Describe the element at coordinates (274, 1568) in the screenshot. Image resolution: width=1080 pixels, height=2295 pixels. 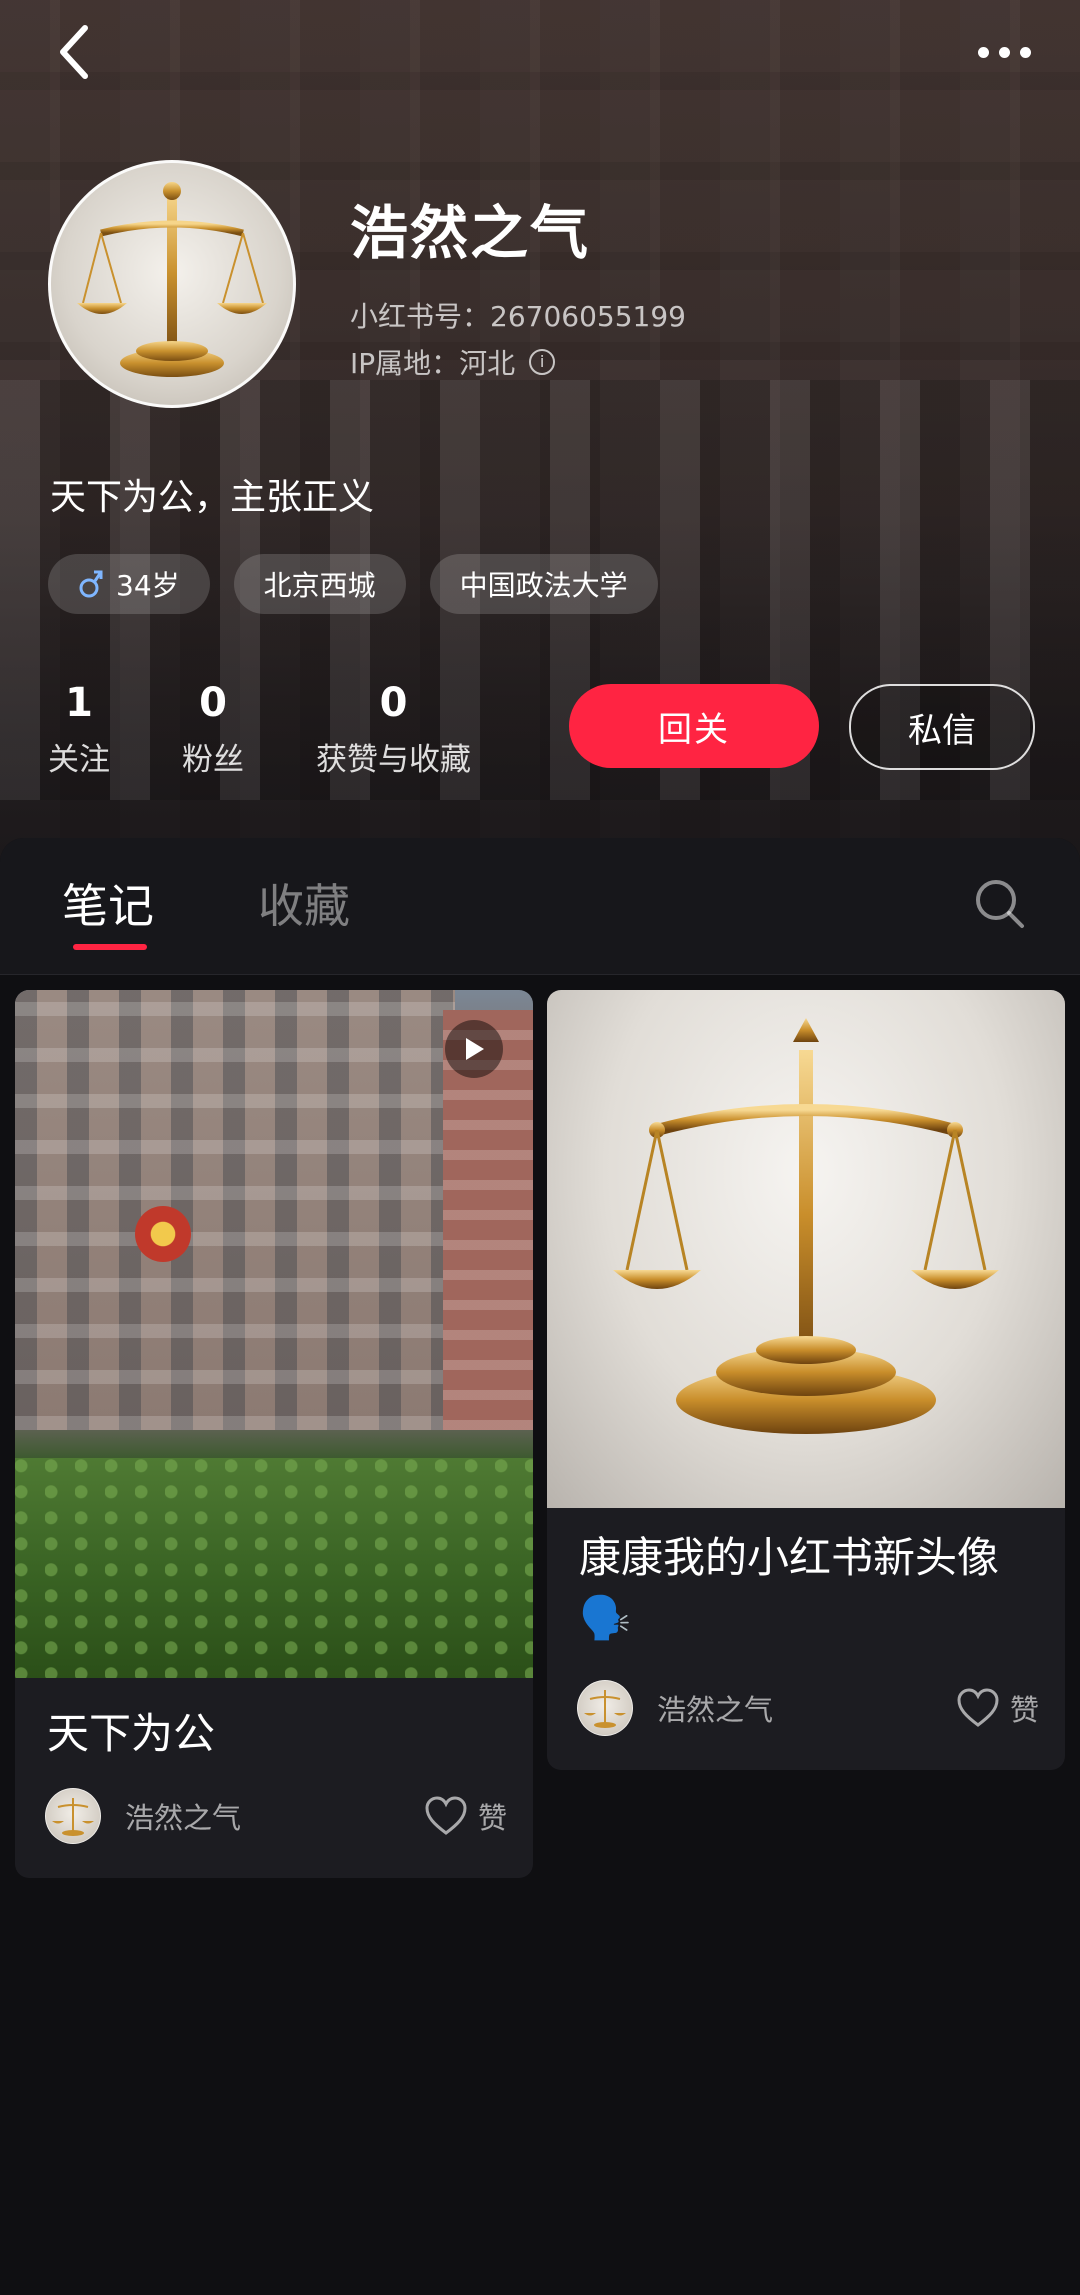
I see `hedge` at that location.